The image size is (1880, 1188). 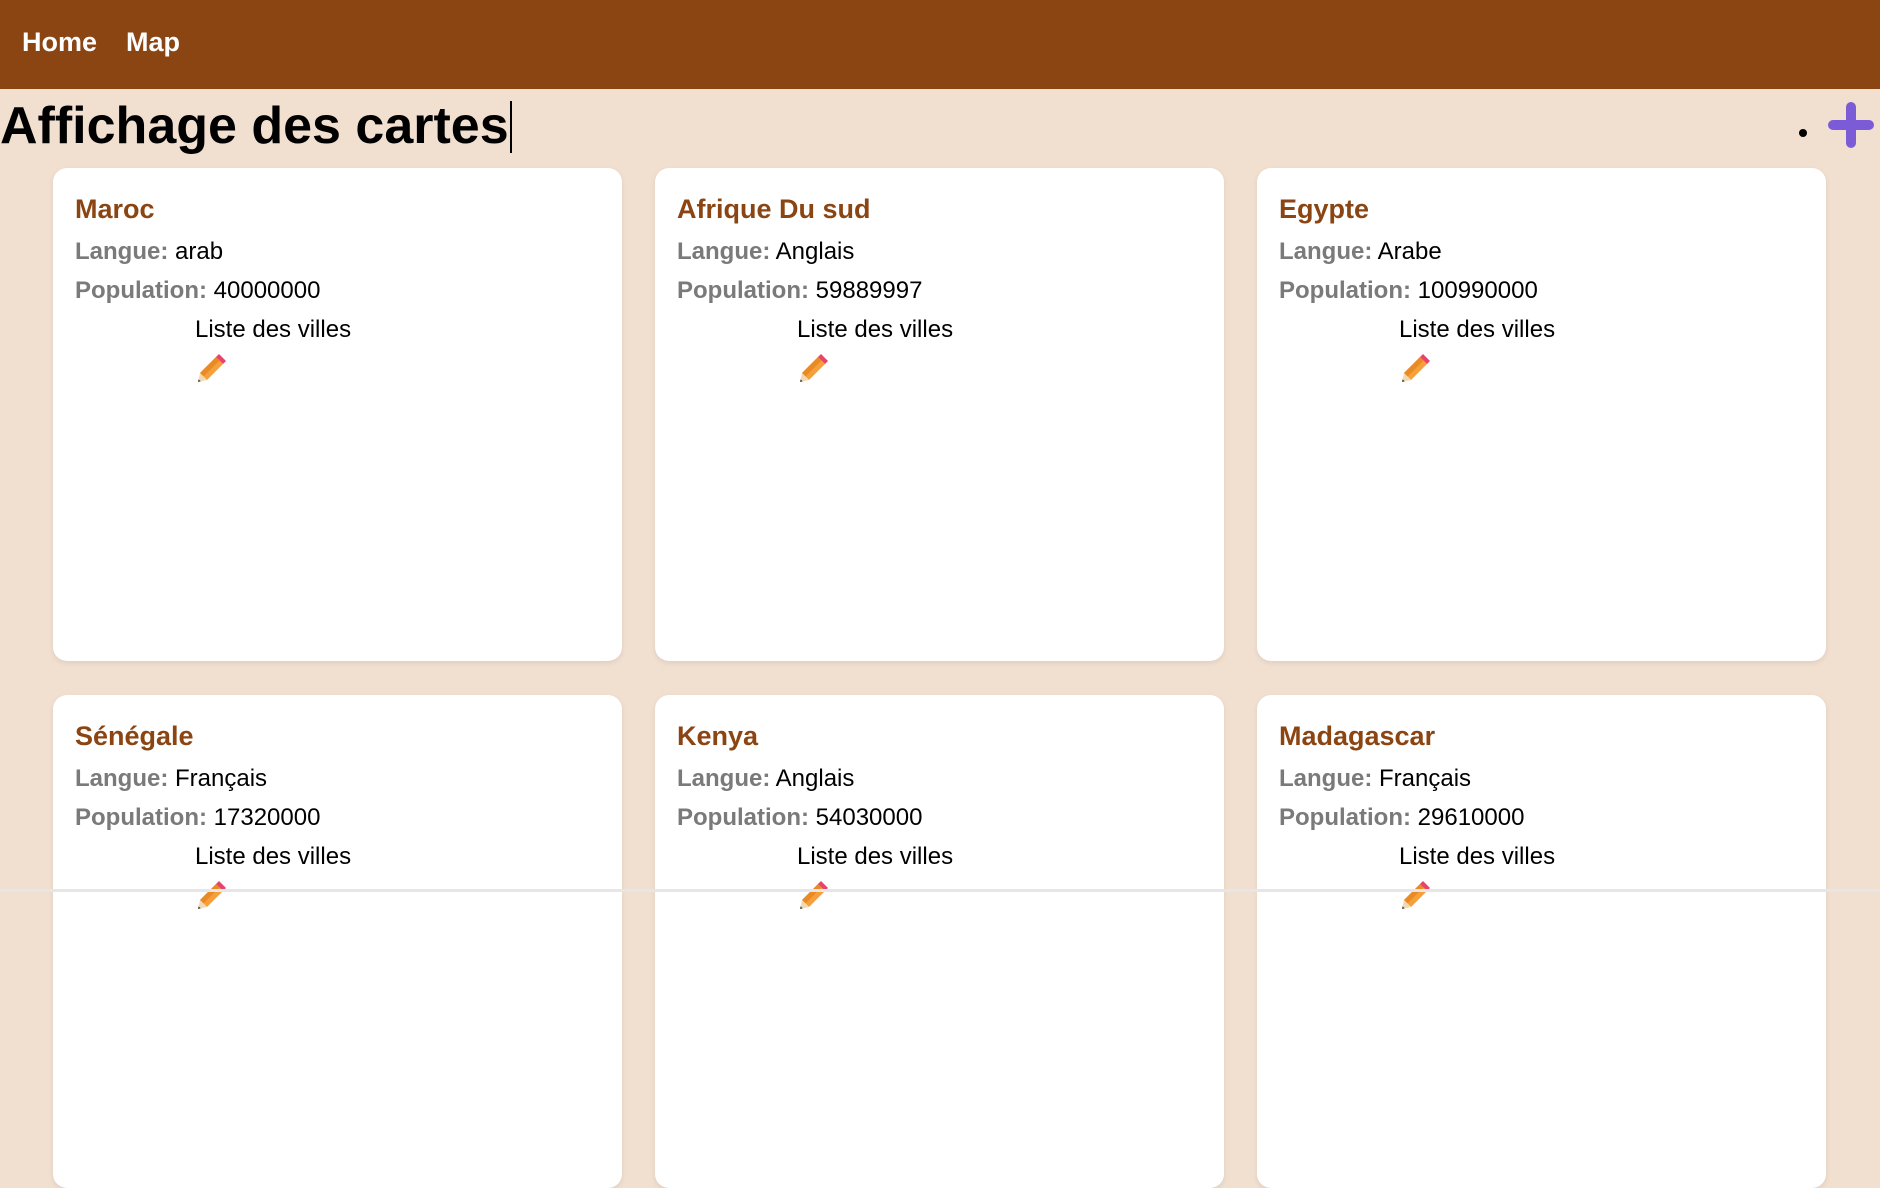 What do you see at coordinates (1803, 133) in the screenshot?
I see `dot-marker` at bounding box center [1803, 133].